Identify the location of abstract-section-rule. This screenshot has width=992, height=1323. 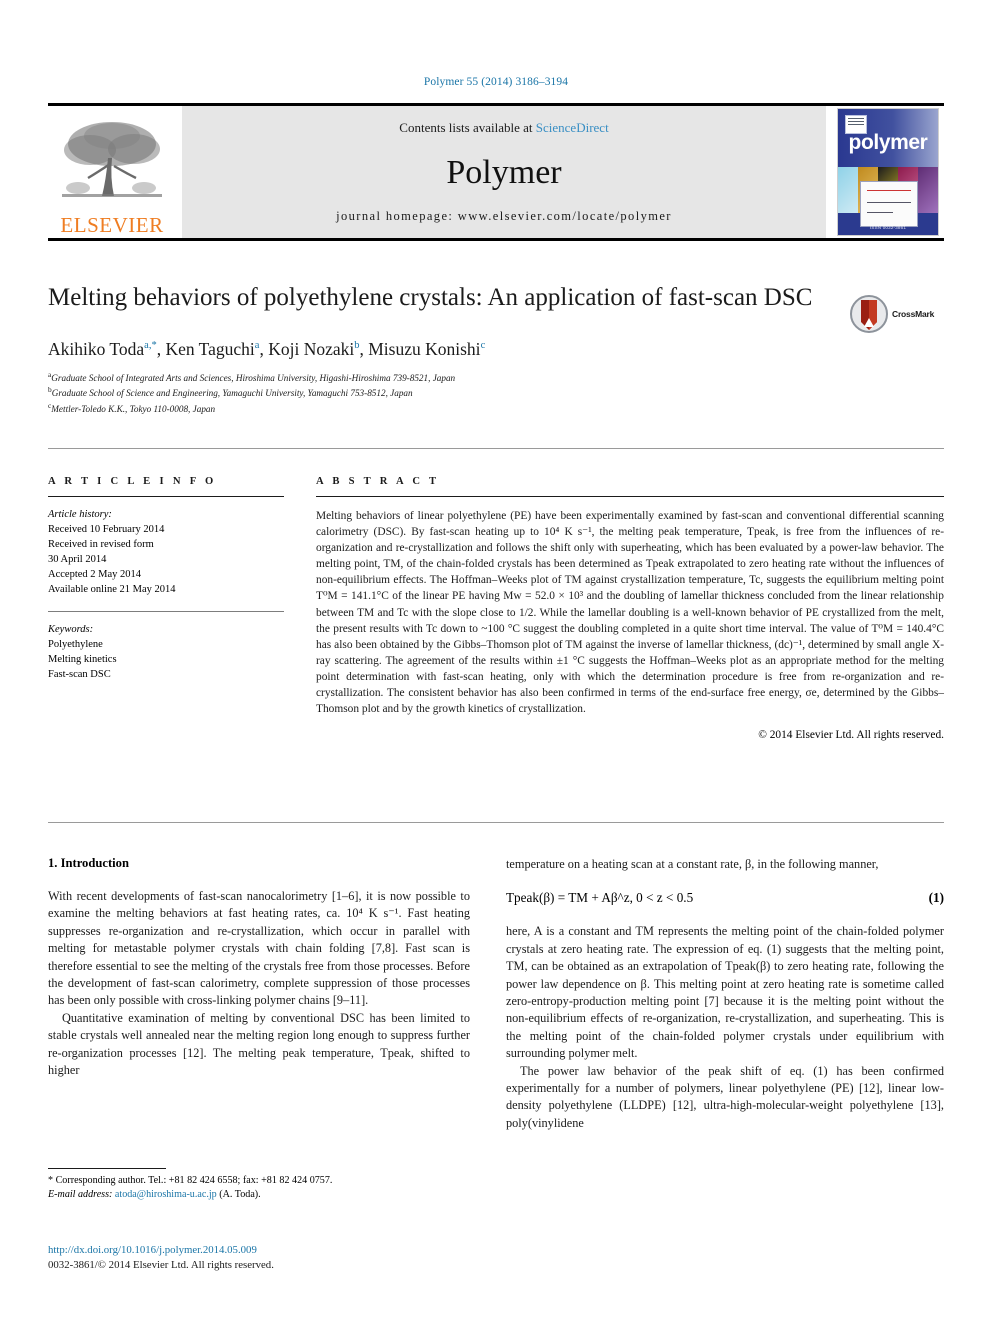
(496, 448).